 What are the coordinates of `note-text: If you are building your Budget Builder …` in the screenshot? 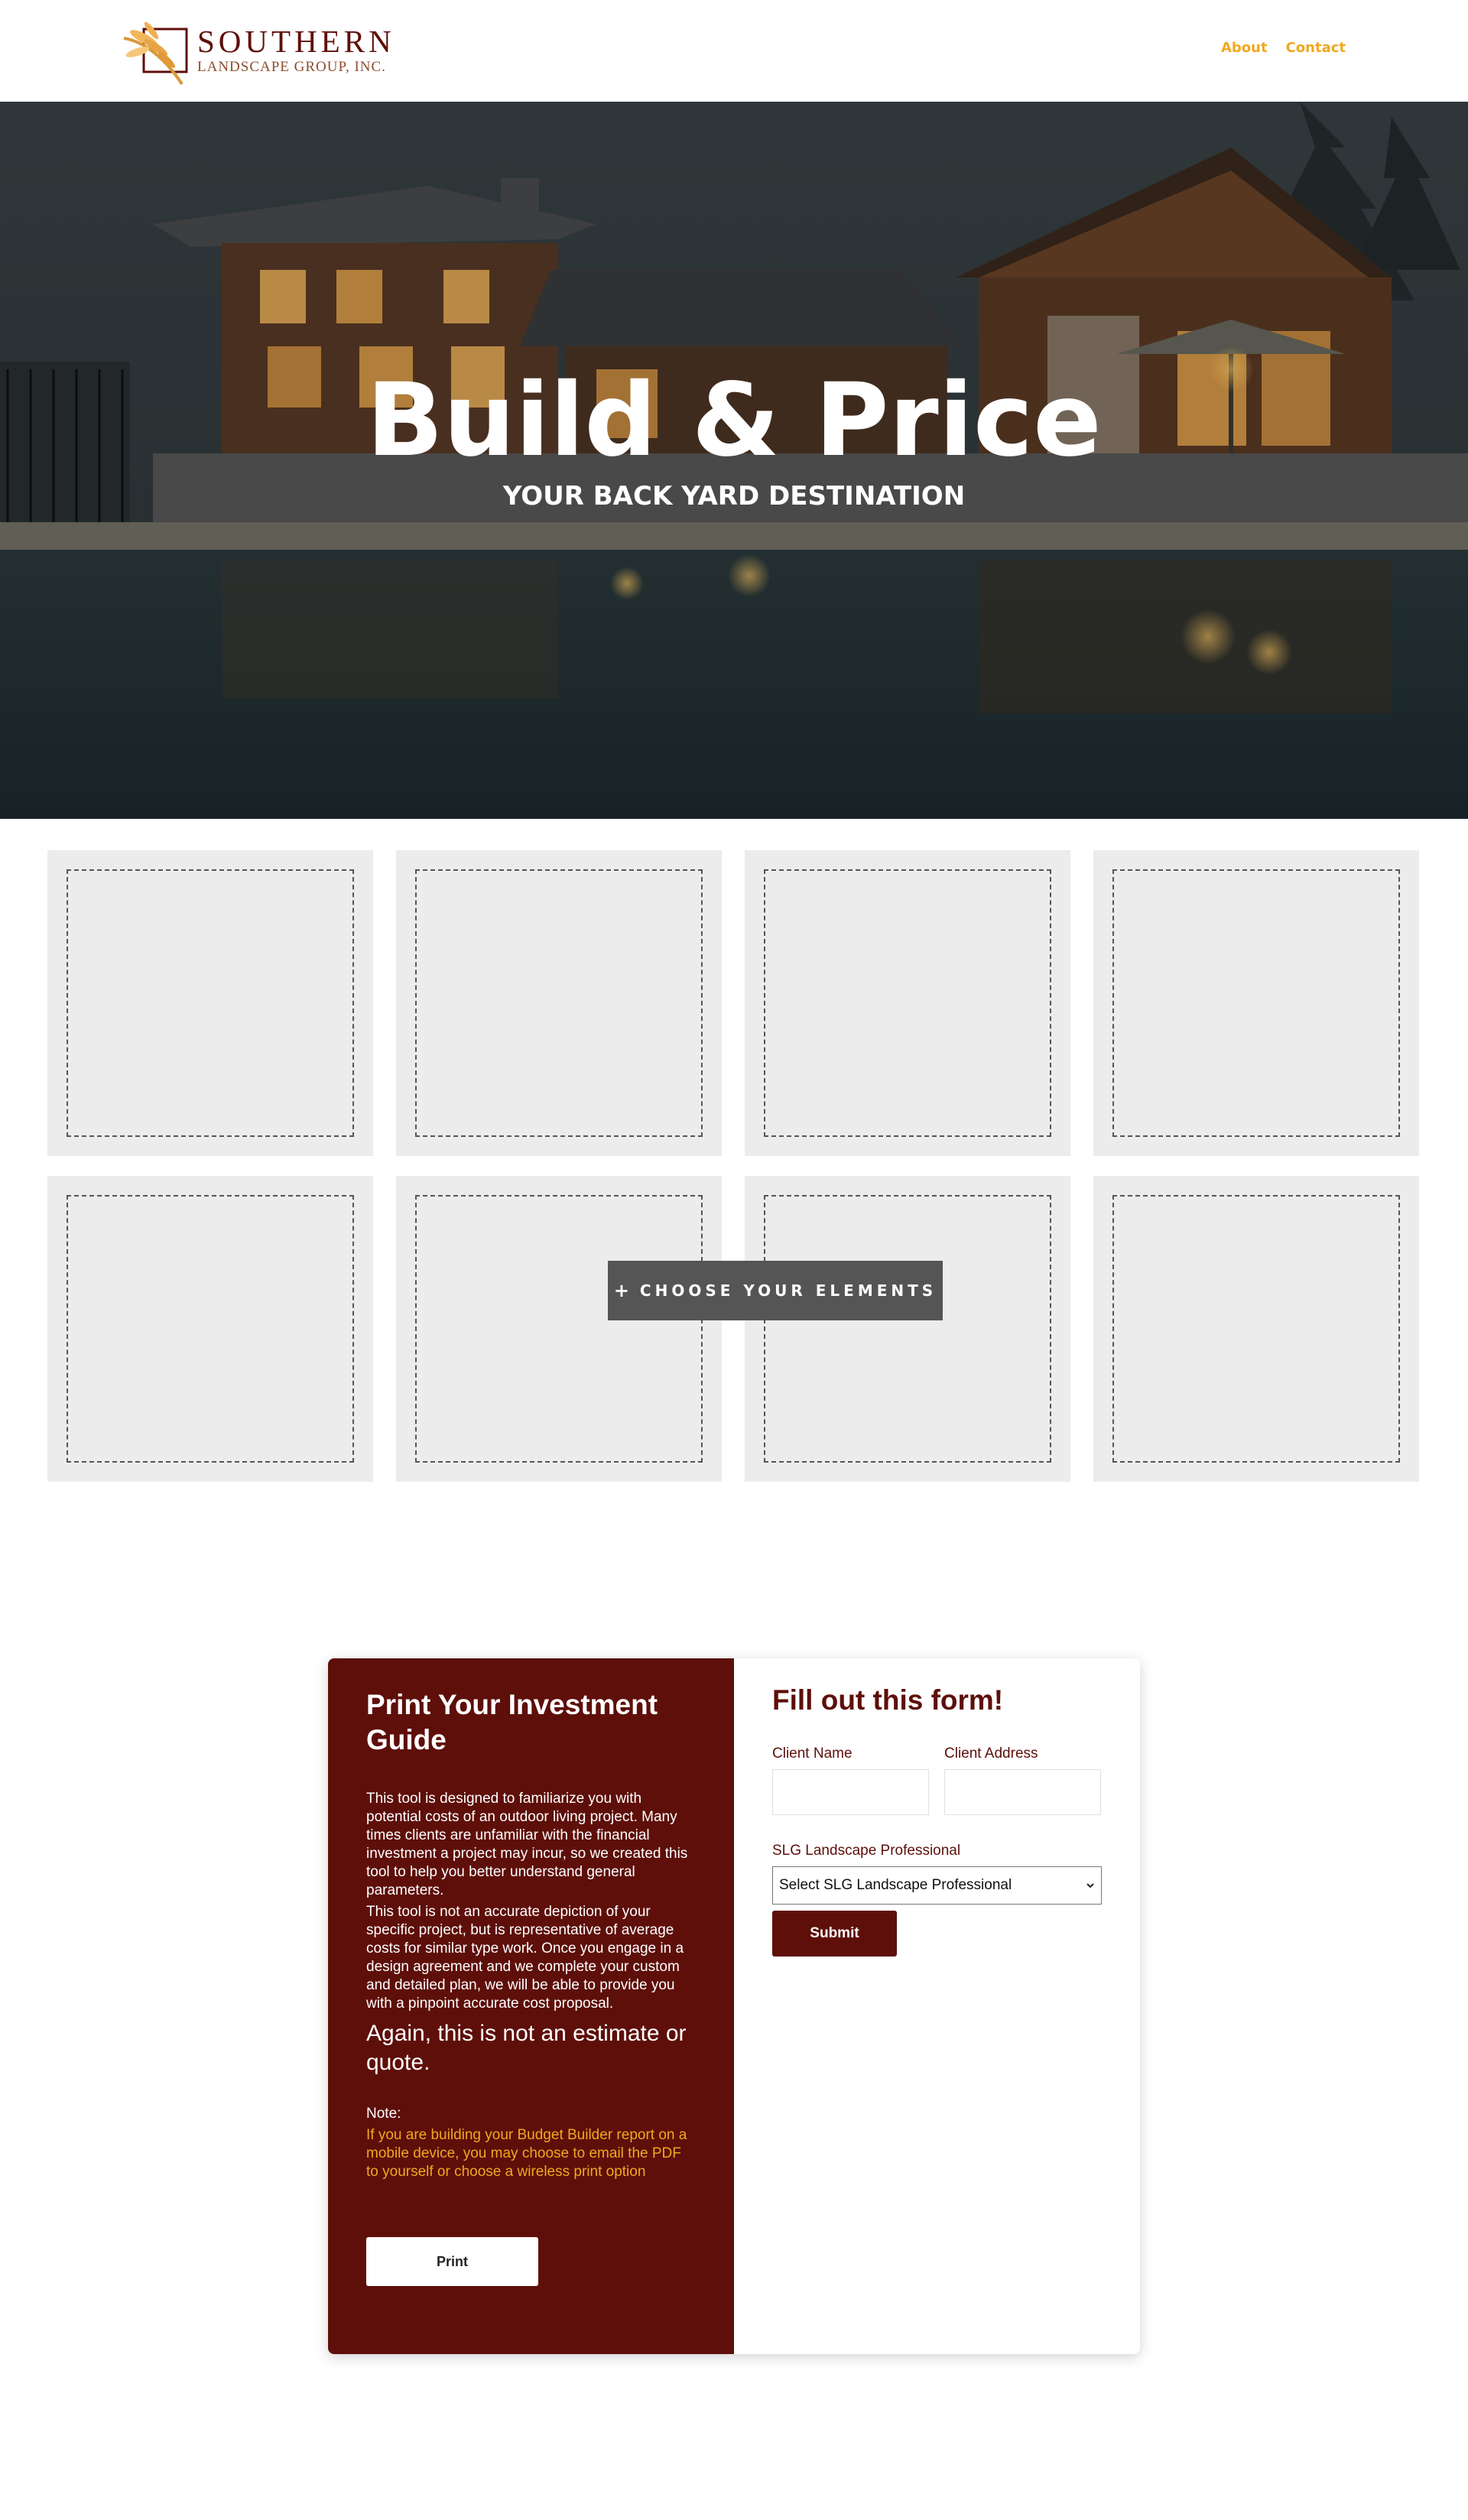 It's located at (526, 2153).